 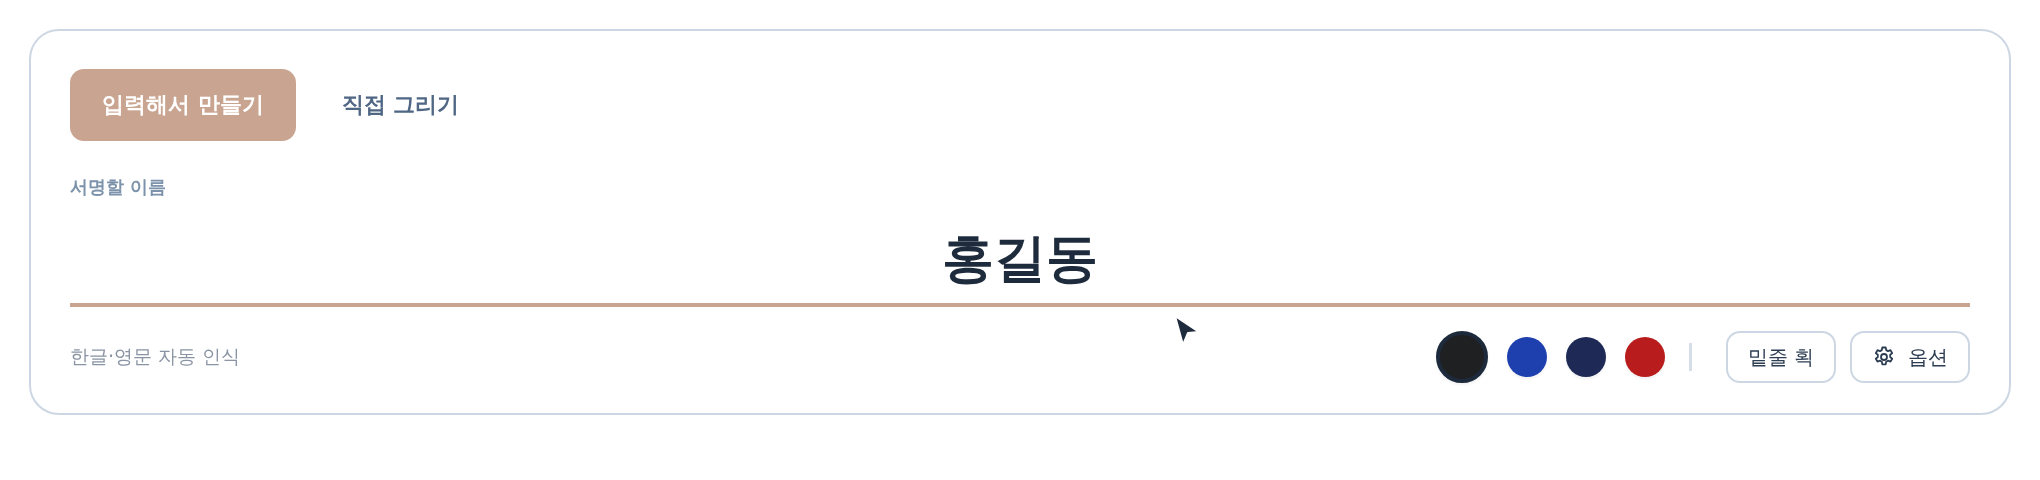 I want to click on stroke-button: 밑줄 획, so click(x=1780, y=357).